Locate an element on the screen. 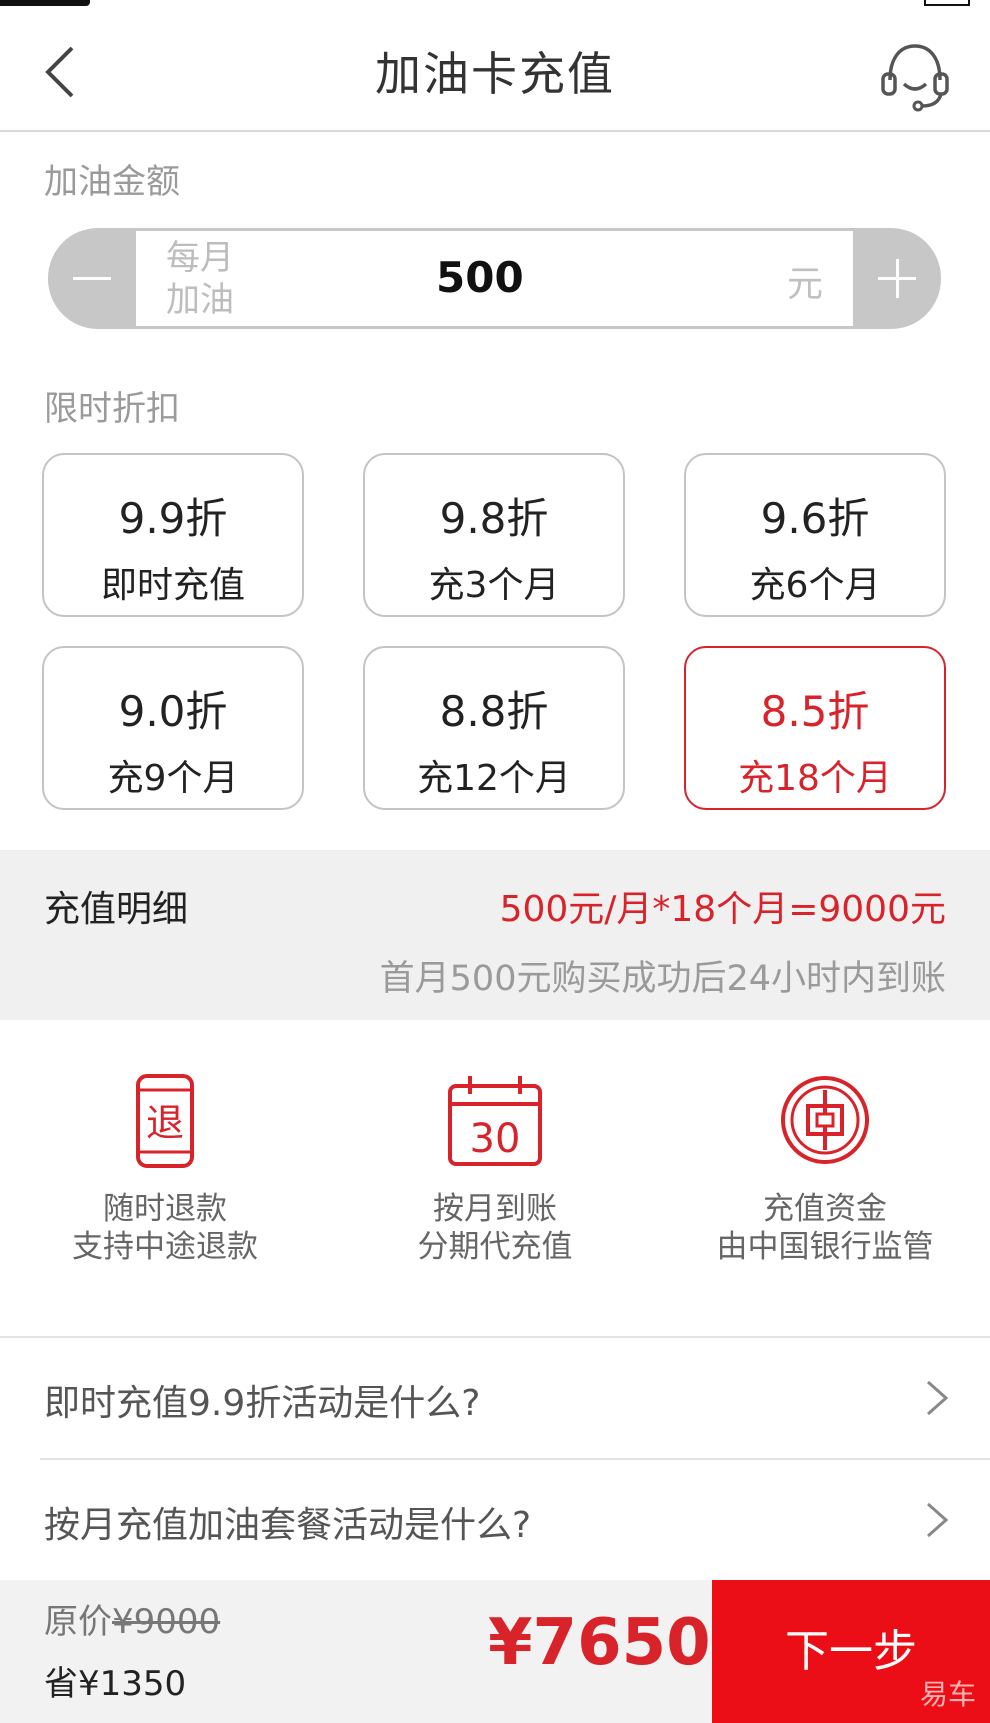  svg-text: 30 is located at coordinates (495, 1139).